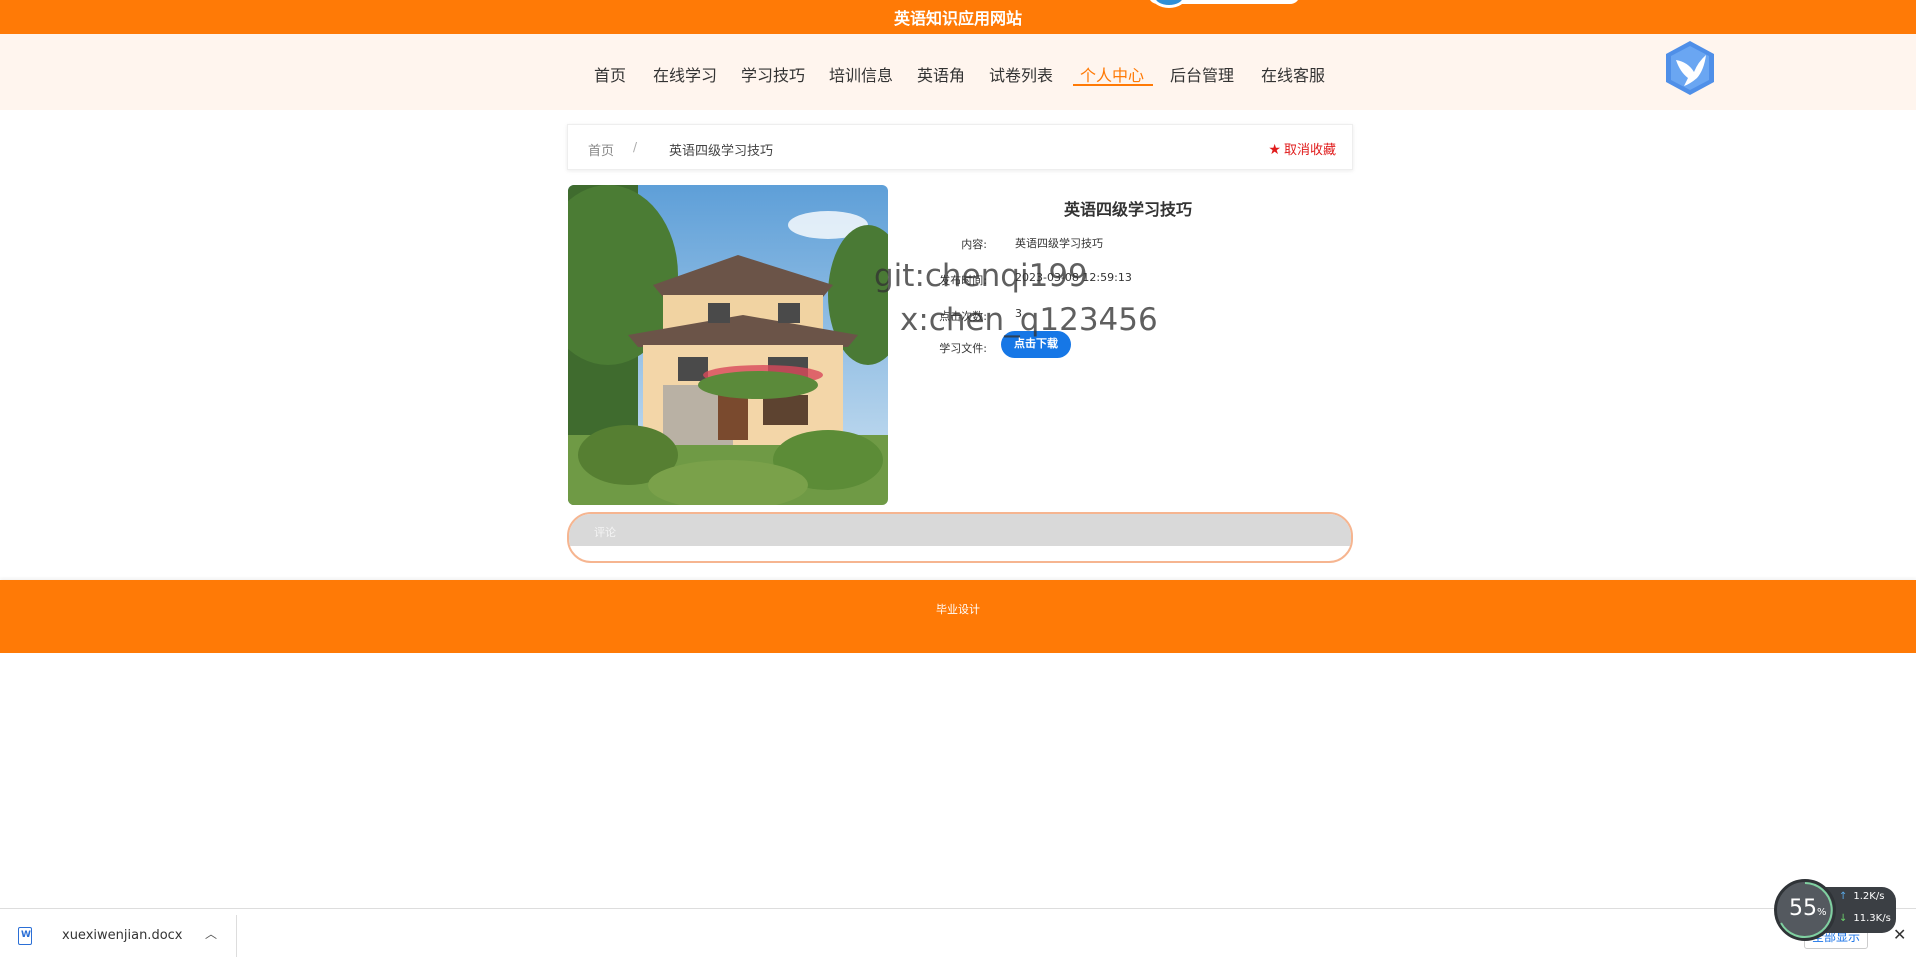 This screenshot has height=962, width=1916. What do you see at coordinates (1690, 68) in the screenshot?
I see `site-logo-icon` at bounding box center [1690, 68].